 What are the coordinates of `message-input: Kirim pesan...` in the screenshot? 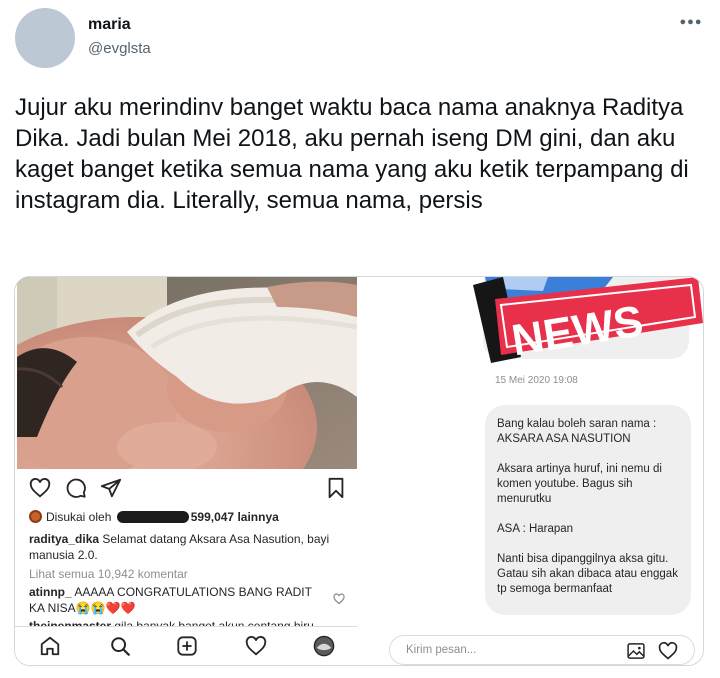 It's located at (542, 650).